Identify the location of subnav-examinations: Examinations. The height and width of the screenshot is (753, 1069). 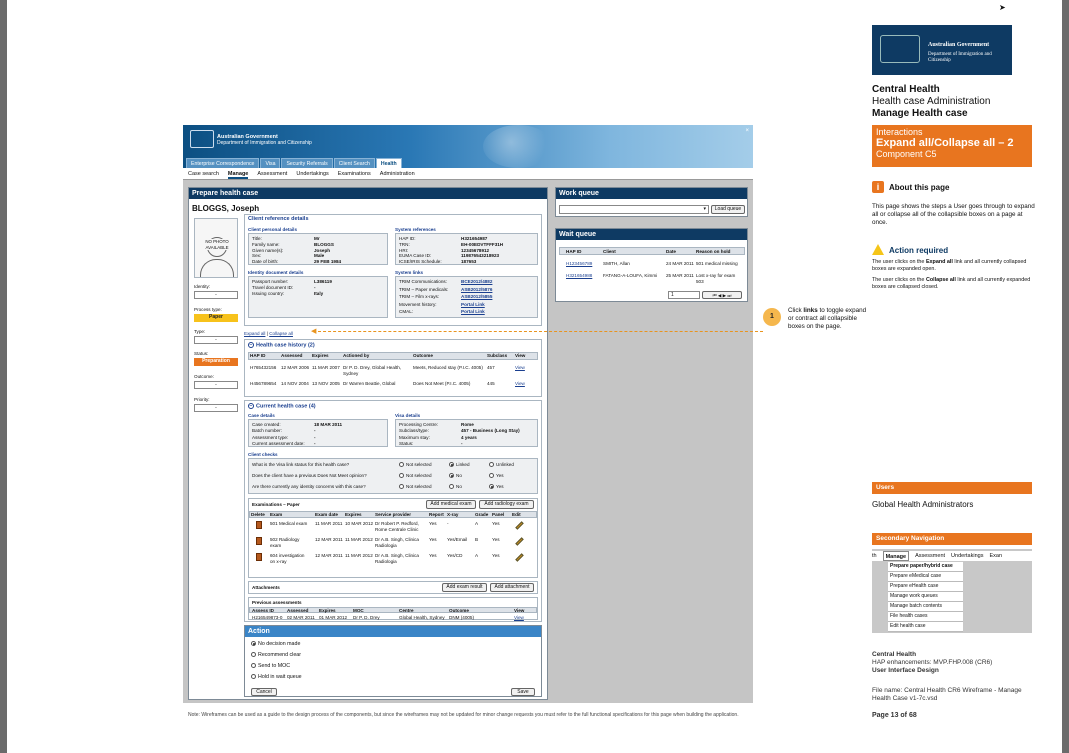
(354, 173).